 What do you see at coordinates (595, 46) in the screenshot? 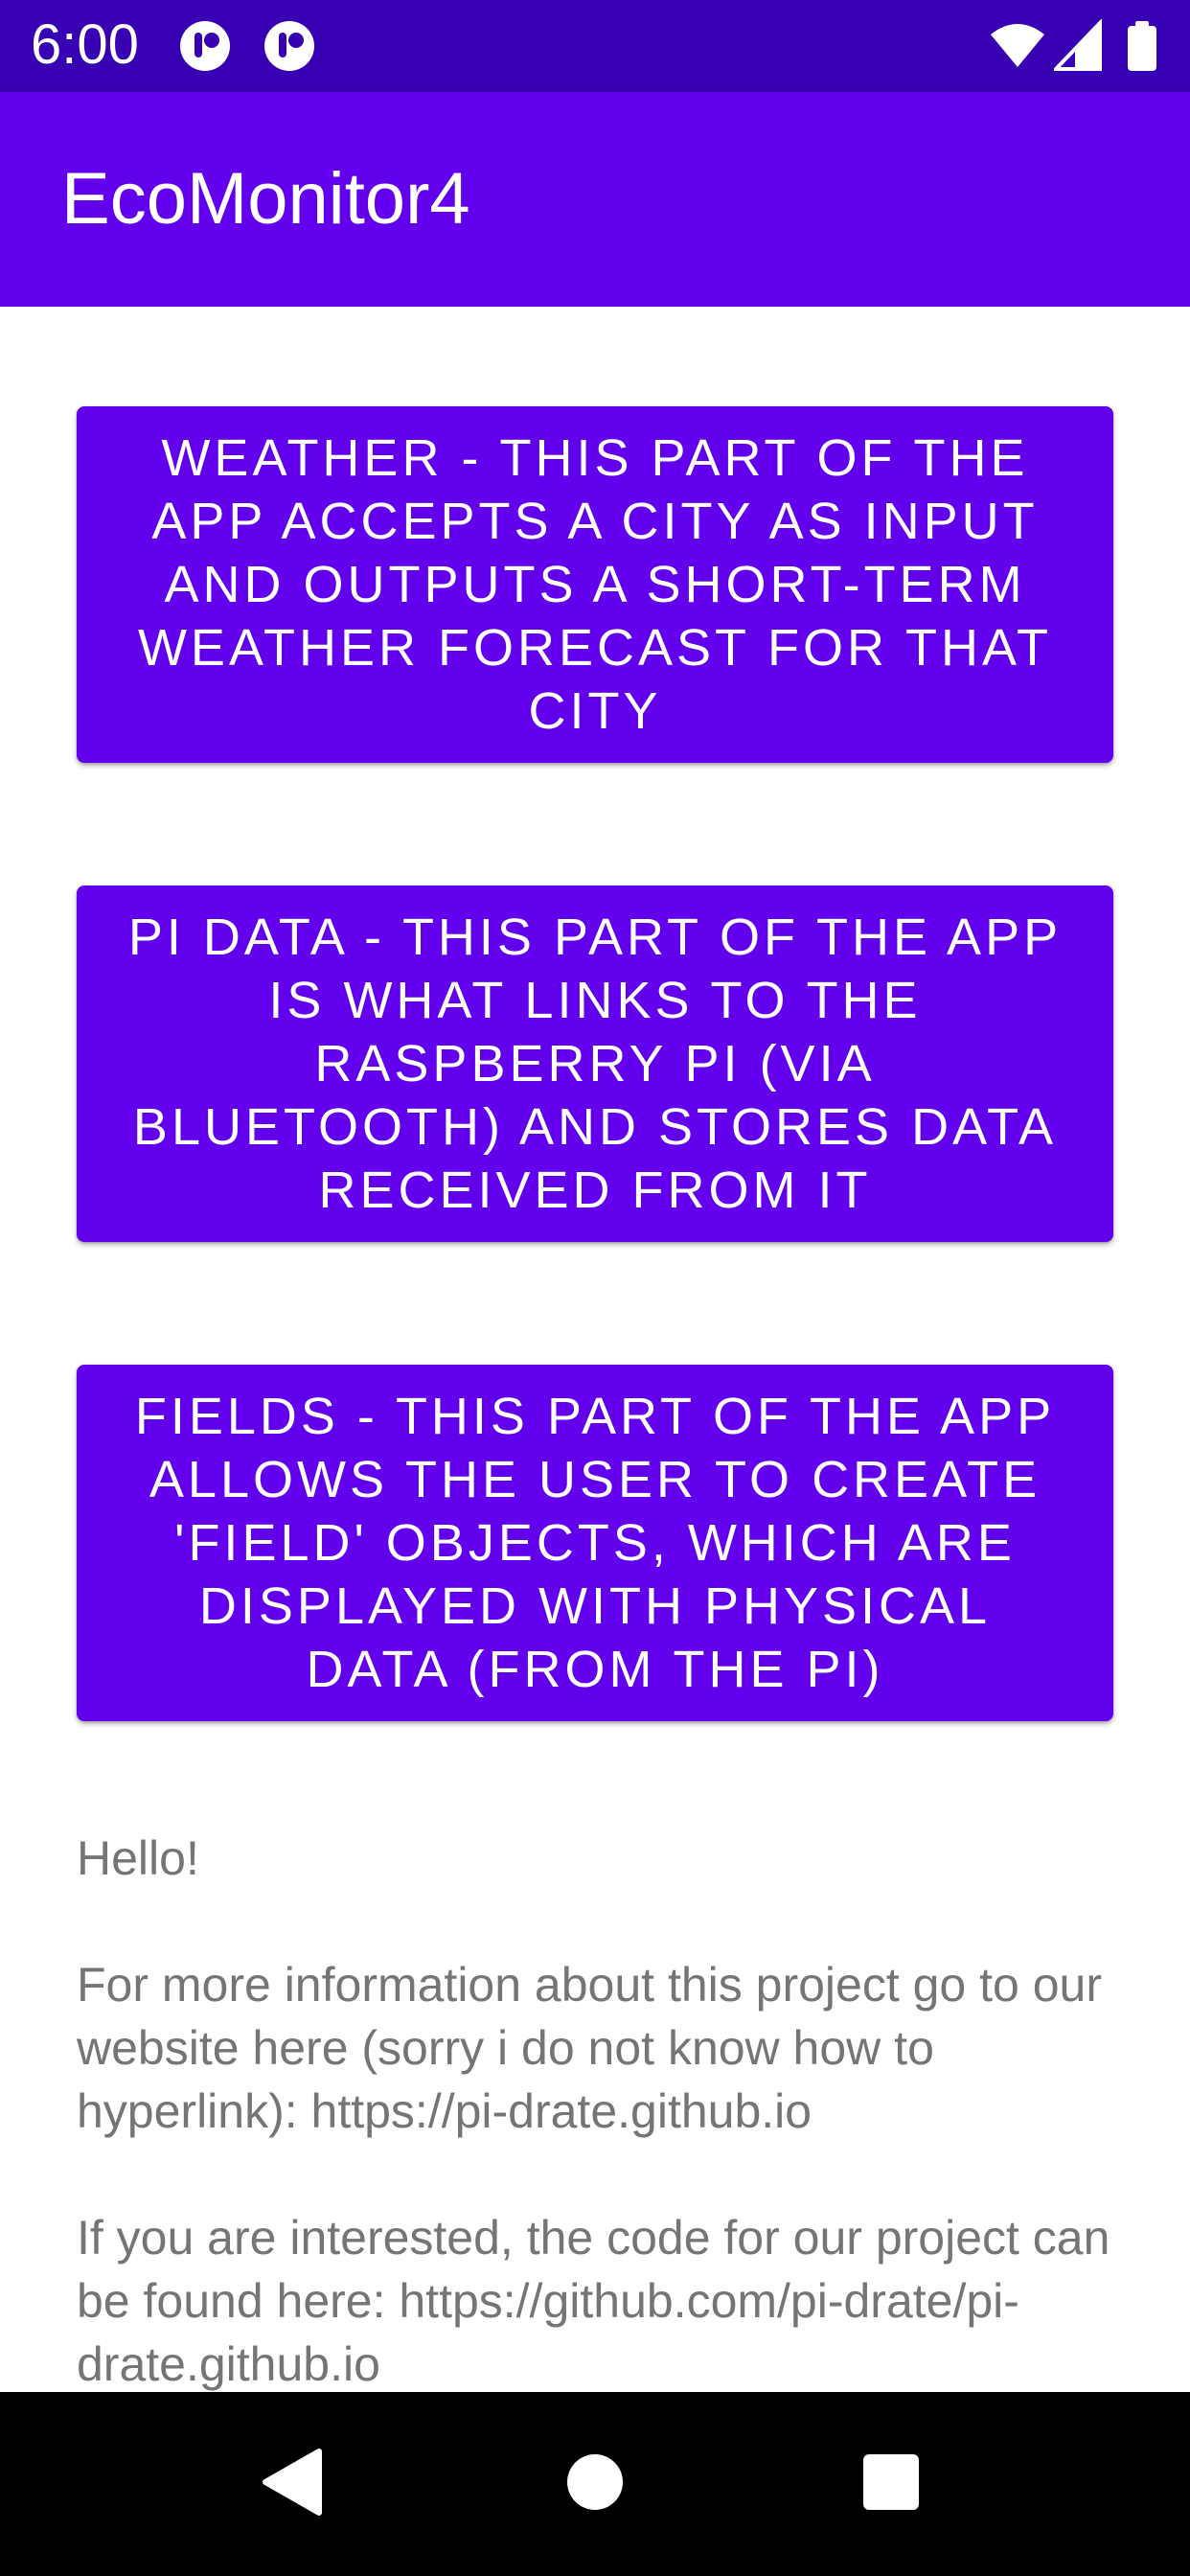
I see `status-bar: 6:00` at bounding box center [595, 46].